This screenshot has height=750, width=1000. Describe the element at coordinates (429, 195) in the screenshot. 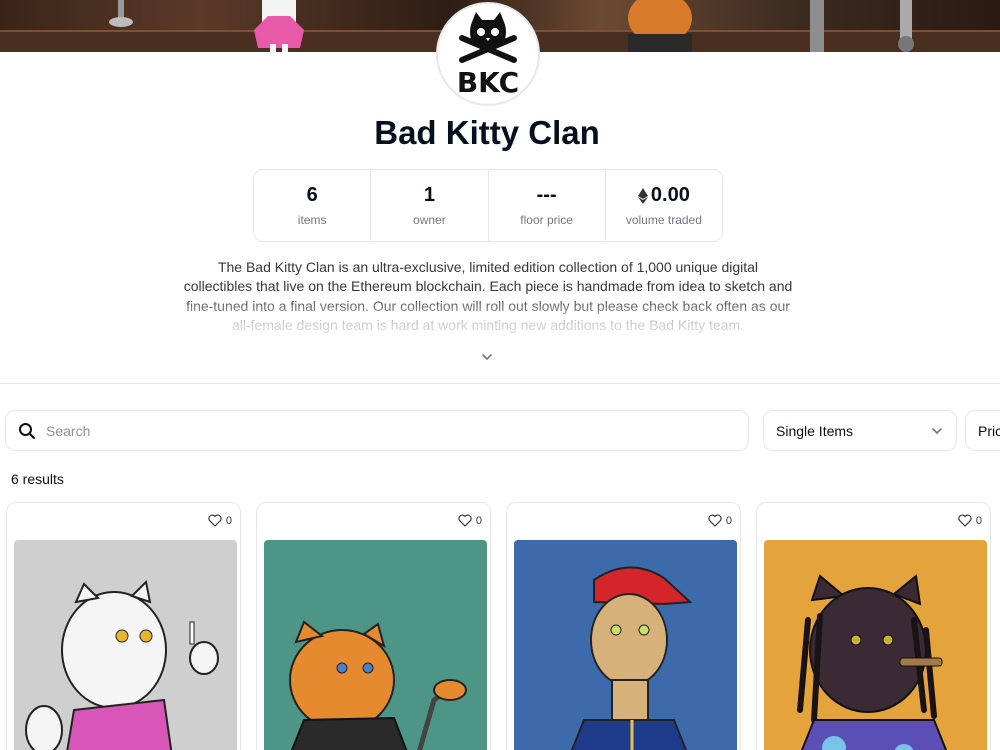

I see `stat-value: 1` at that location.